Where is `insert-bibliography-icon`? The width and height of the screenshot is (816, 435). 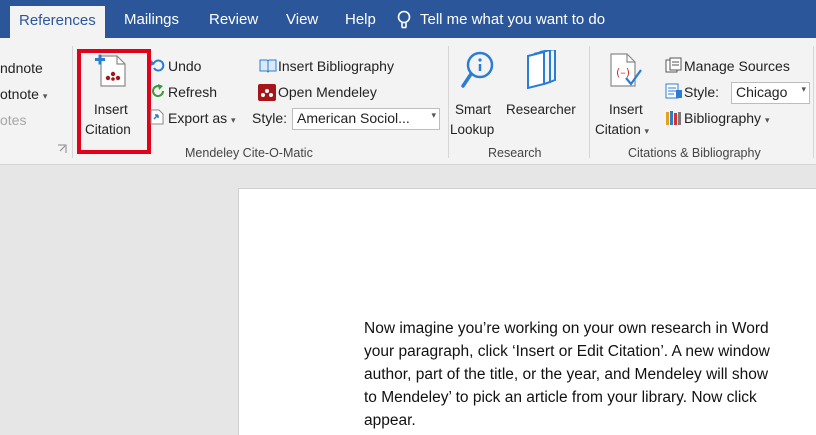 insert-bibliography-icon is located at coordinates (268, 68).